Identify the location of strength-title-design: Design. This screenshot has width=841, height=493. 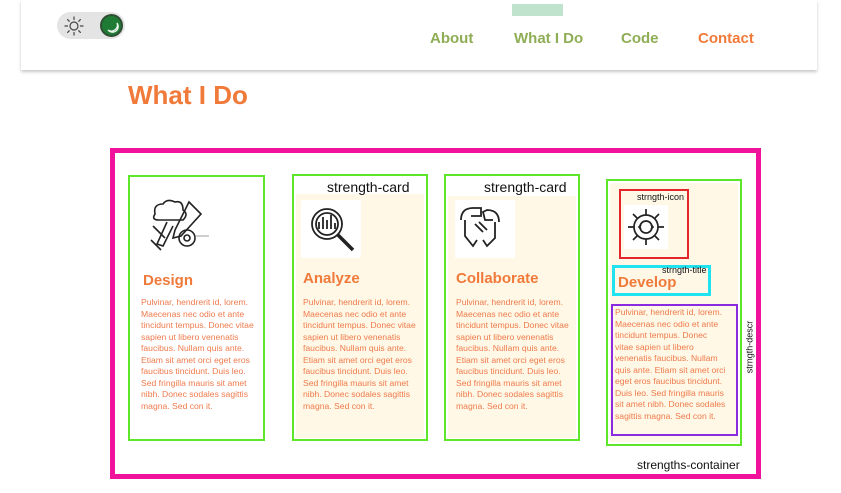
(168, 280).